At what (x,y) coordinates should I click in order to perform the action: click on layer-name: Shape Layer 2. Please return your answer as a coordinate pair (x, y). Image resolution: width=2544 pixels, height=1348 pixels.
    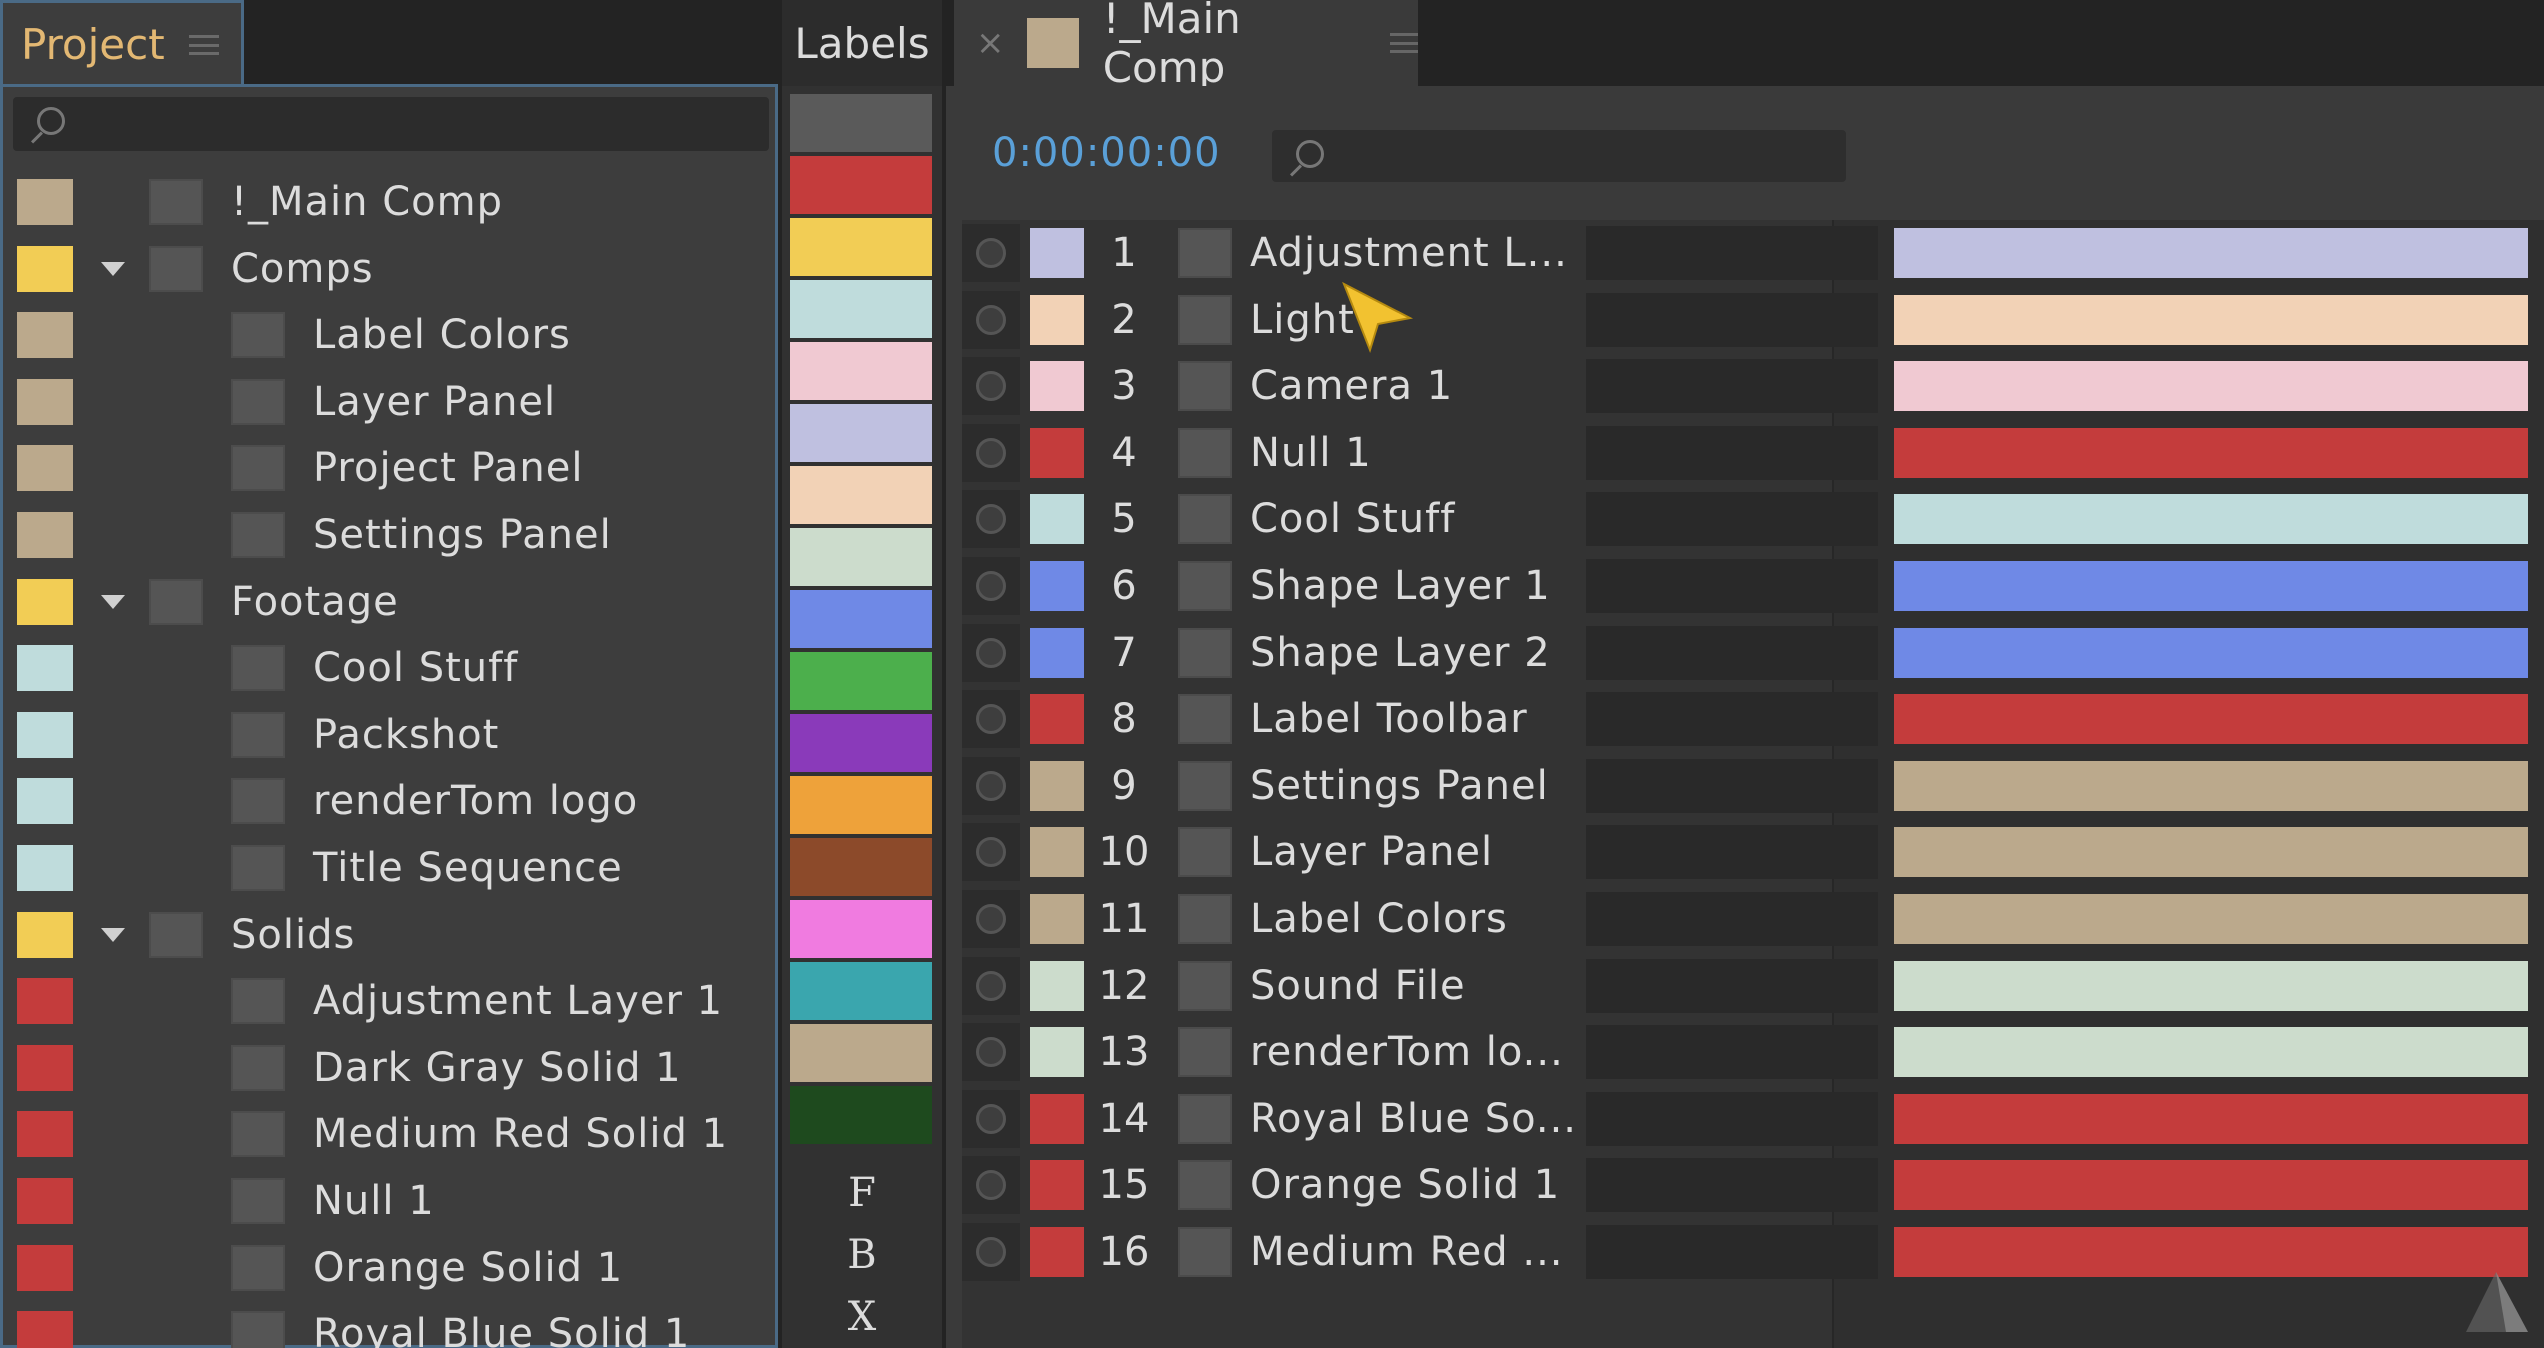
    Looking at the image, I should click on (1410, 653).